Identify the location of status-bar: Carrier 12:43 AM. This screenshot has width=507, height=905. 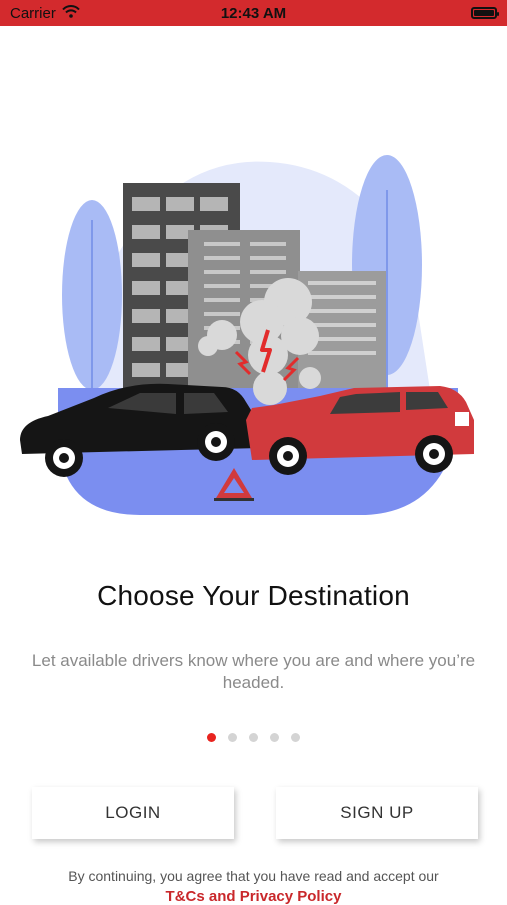
(253, 13).